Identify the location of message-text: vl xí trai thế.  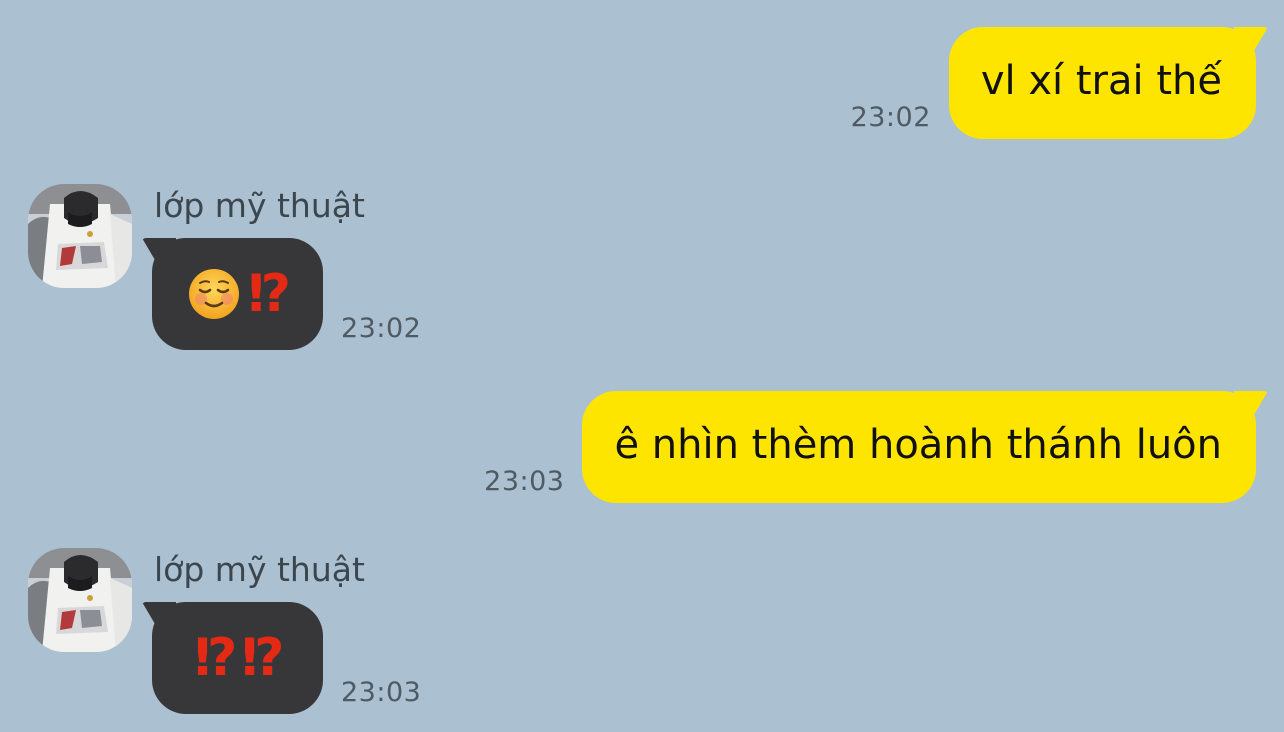
(1101, 81).